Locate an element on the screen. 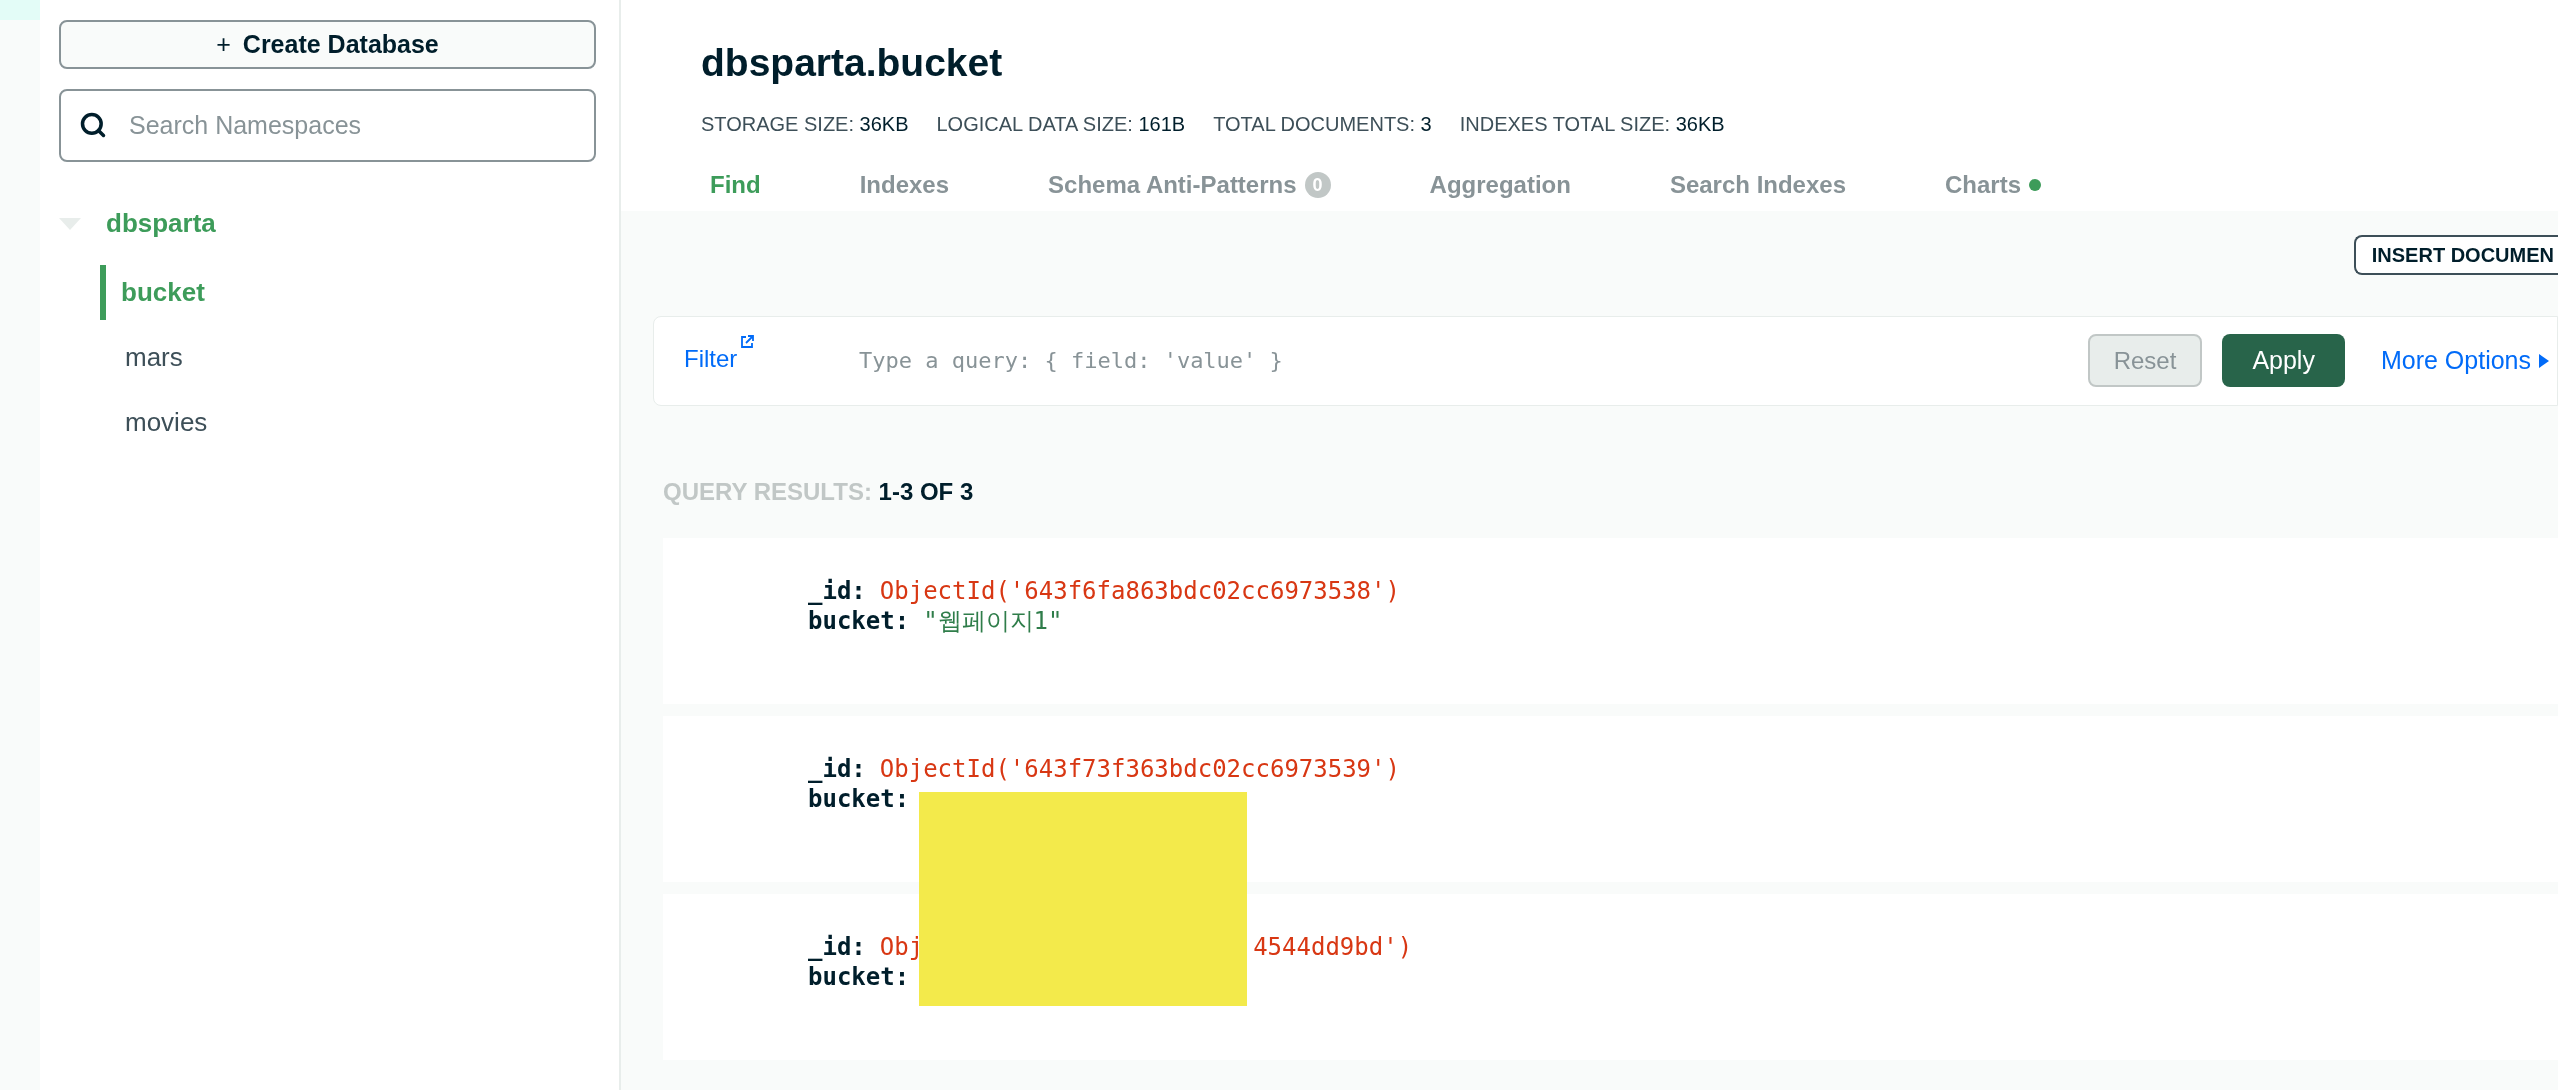  stat-text: INDEXES TOTAL SIZE: 36KB is located at coordinates (1592, 124).